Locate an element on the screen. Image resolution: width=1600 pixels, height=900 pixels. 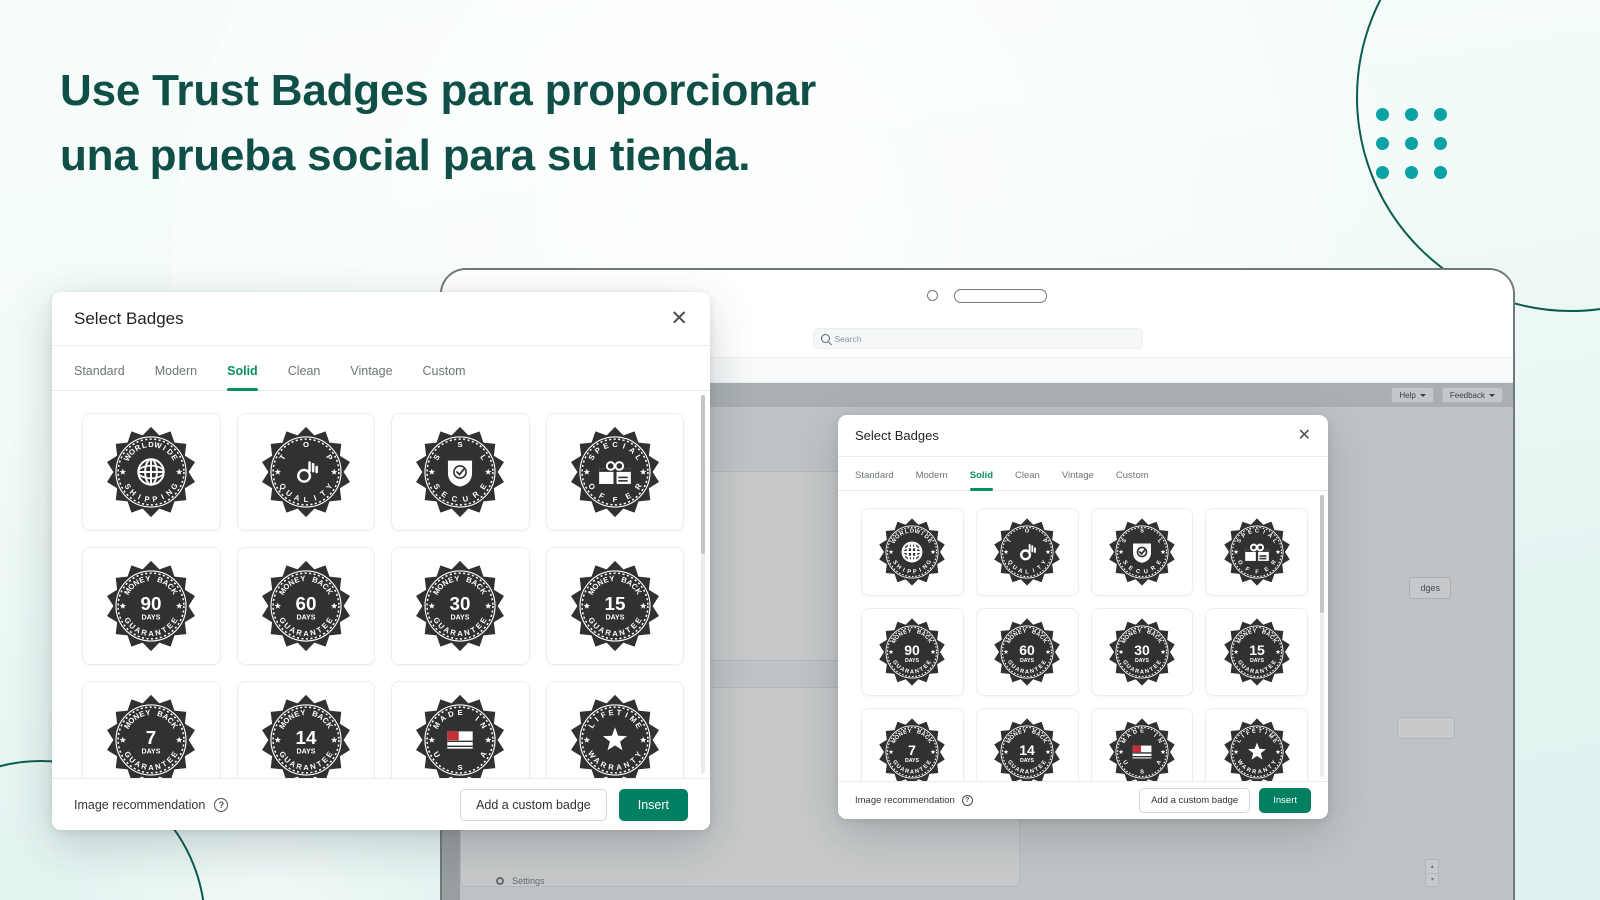
svg-text: 60 is located at coordinates (1027, 650).